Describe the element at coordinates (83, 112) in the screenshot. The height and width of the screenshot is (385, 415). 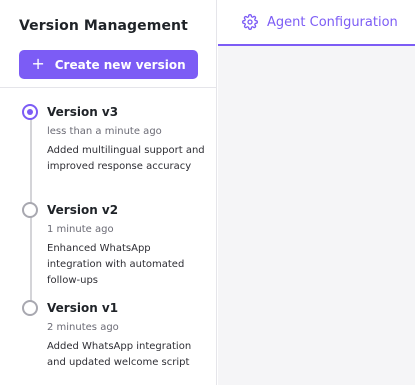
I see `version-name: Version v3` at that location.